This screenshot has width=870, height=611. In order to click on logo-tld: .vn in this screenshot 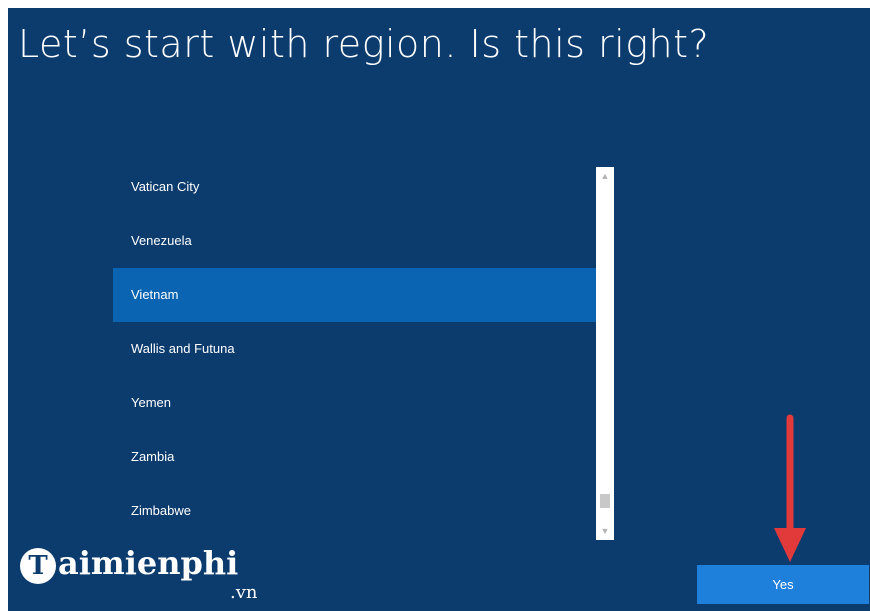, I will do `click(244, 592)`.